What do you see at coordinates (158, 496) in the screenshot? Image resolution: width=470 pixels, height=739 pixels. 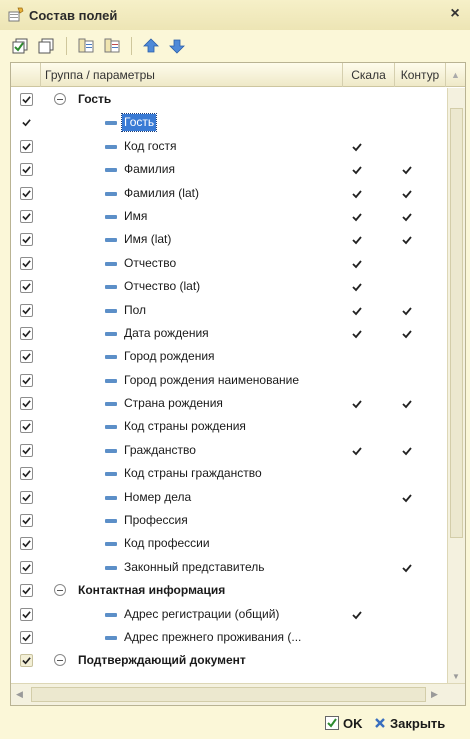 I see `field-label: Номер дела` at bounding box center [158, 496].